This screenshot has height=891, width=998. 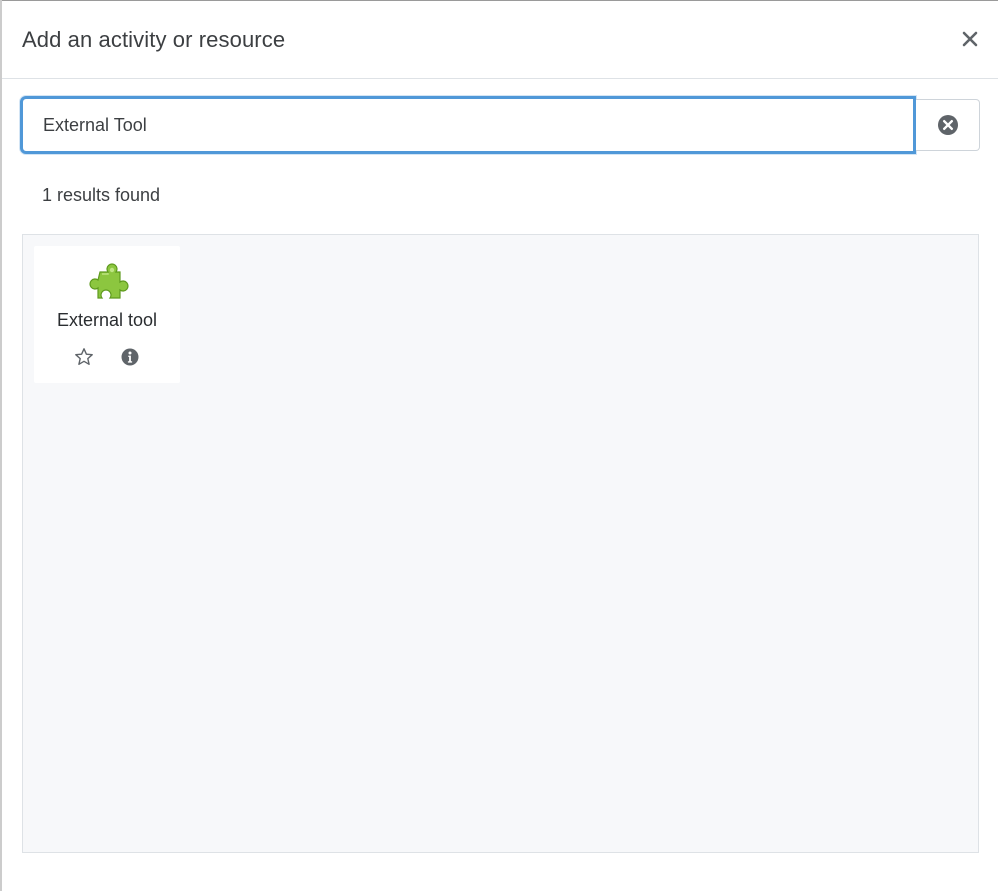 I want to click on clear-circle-x-icon, so click(x=947, y=125).